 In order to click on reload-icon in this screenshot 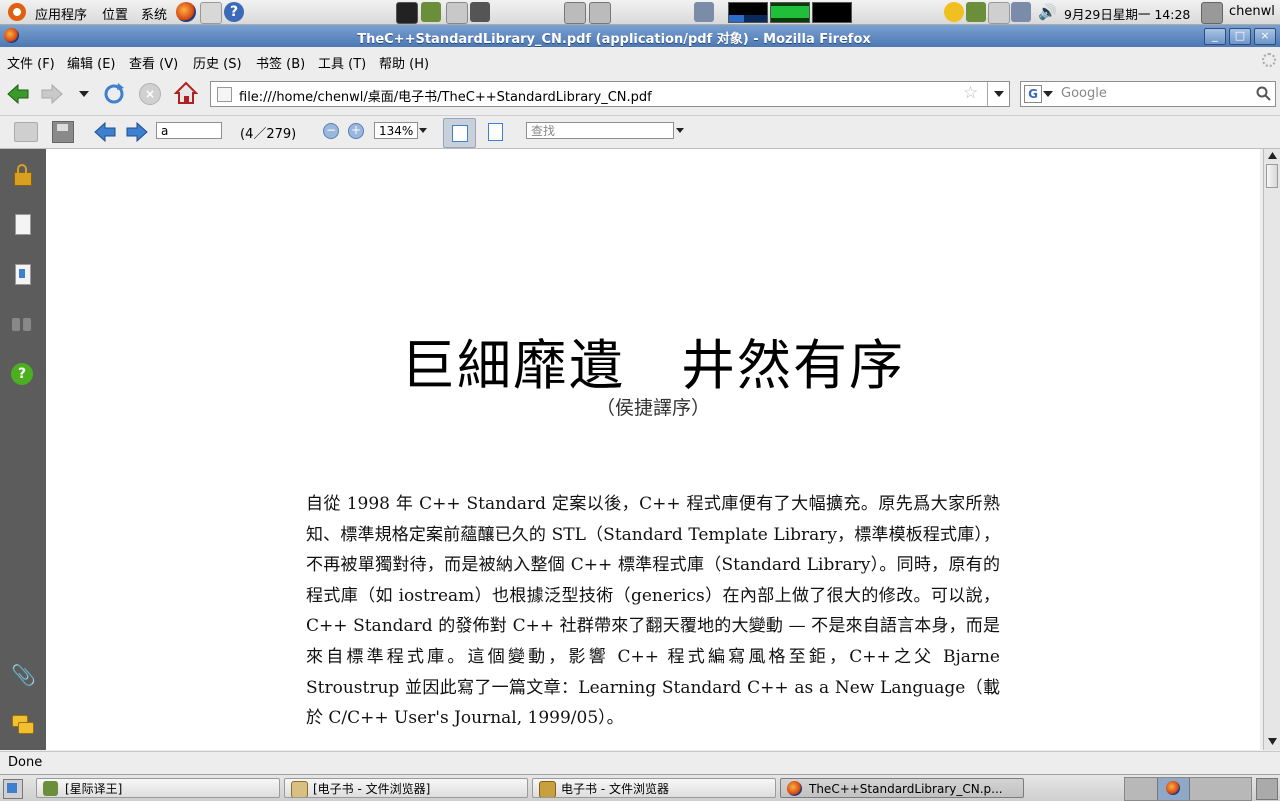, I will do `click(114, 94)`.